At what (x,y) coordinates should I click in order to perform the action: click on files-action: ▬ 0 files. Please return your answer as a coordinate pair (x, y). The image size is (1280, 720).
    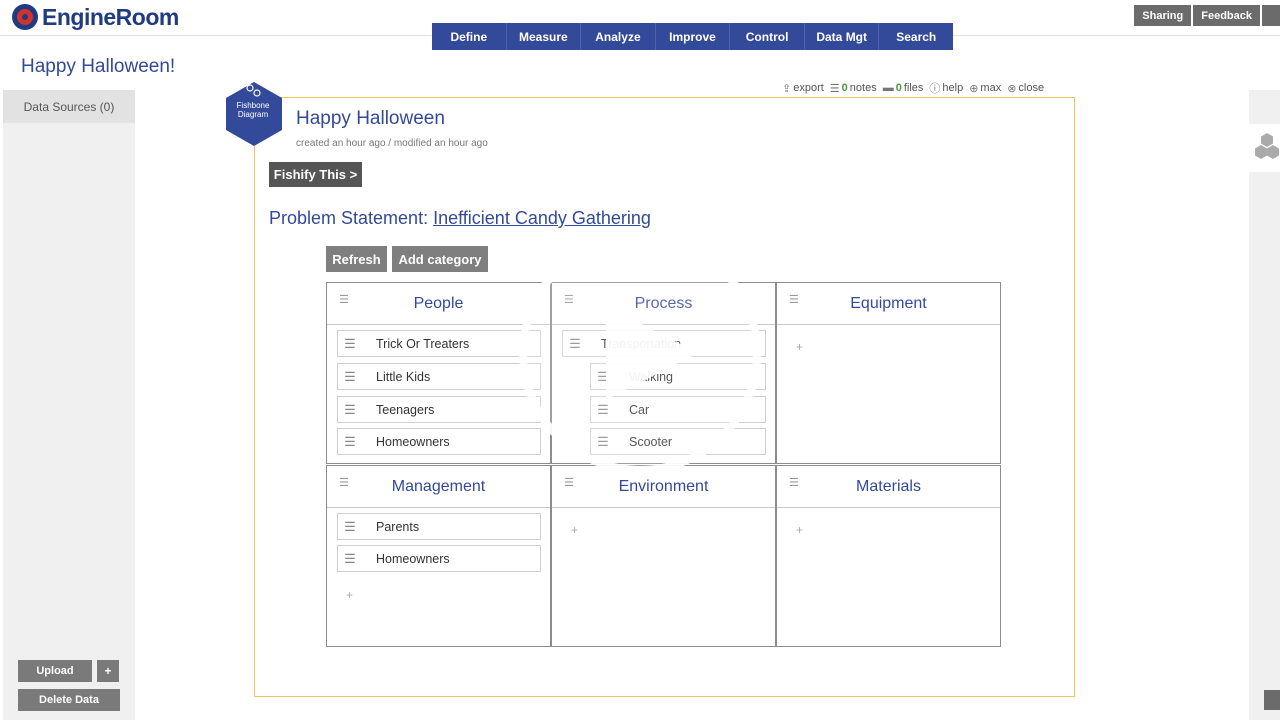
    Looking at the image, I should click on (903, 88).